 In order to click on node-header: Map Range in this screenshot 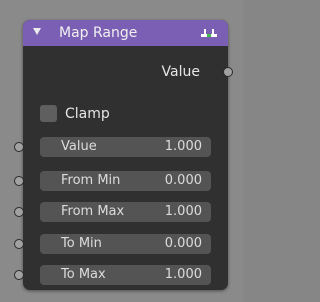, I will do `click(125, 33)`.